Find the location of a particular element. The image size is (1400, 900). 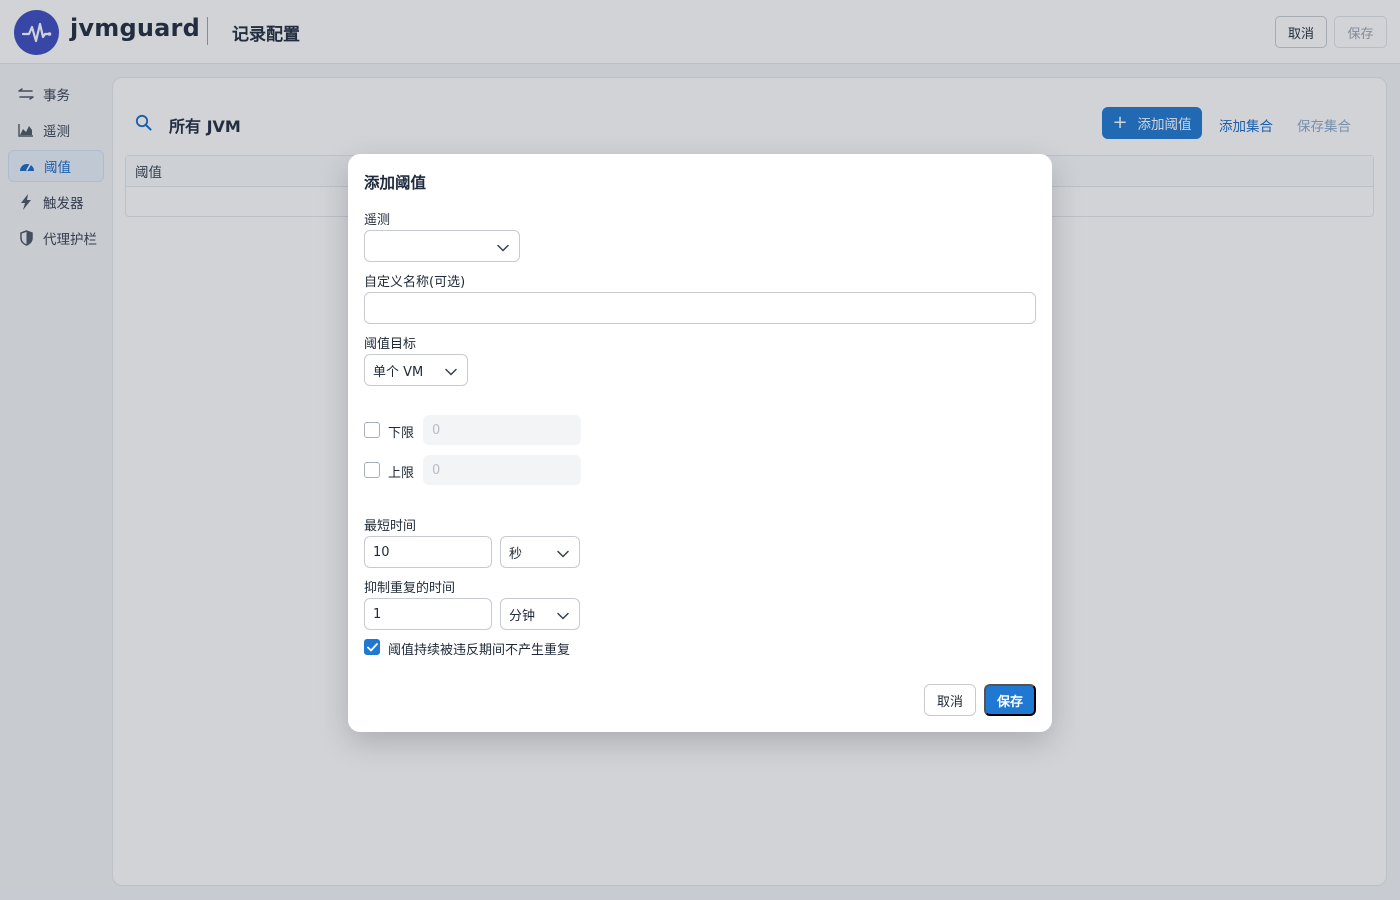

lower-limit-input: 0 is located at coordinates (502, 430).